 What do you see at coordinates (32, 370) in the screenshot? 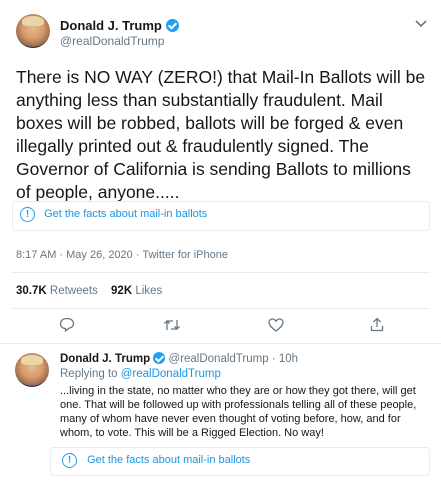
I see `reply-author-avatar` at bounding box center [32, 370].